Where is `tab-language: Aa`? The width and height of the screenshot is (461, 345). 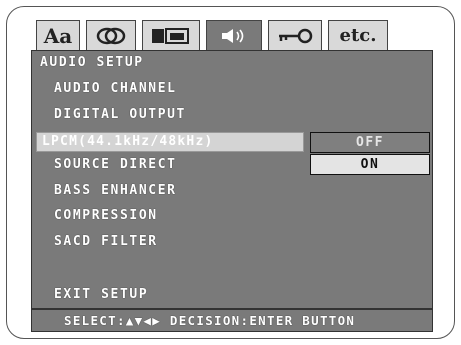
tab-language: Aa is located at coordinates (58, 35).